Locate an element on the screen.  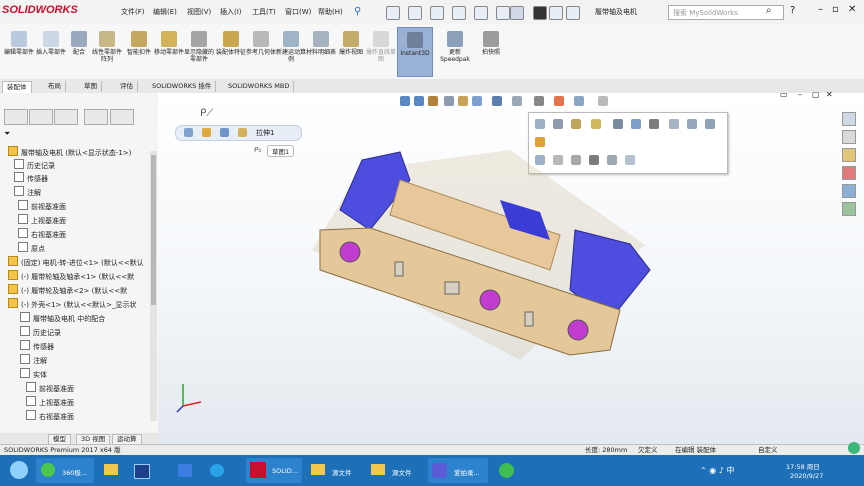
dimxpert-tab-icon is located at coordinates (96, 117).